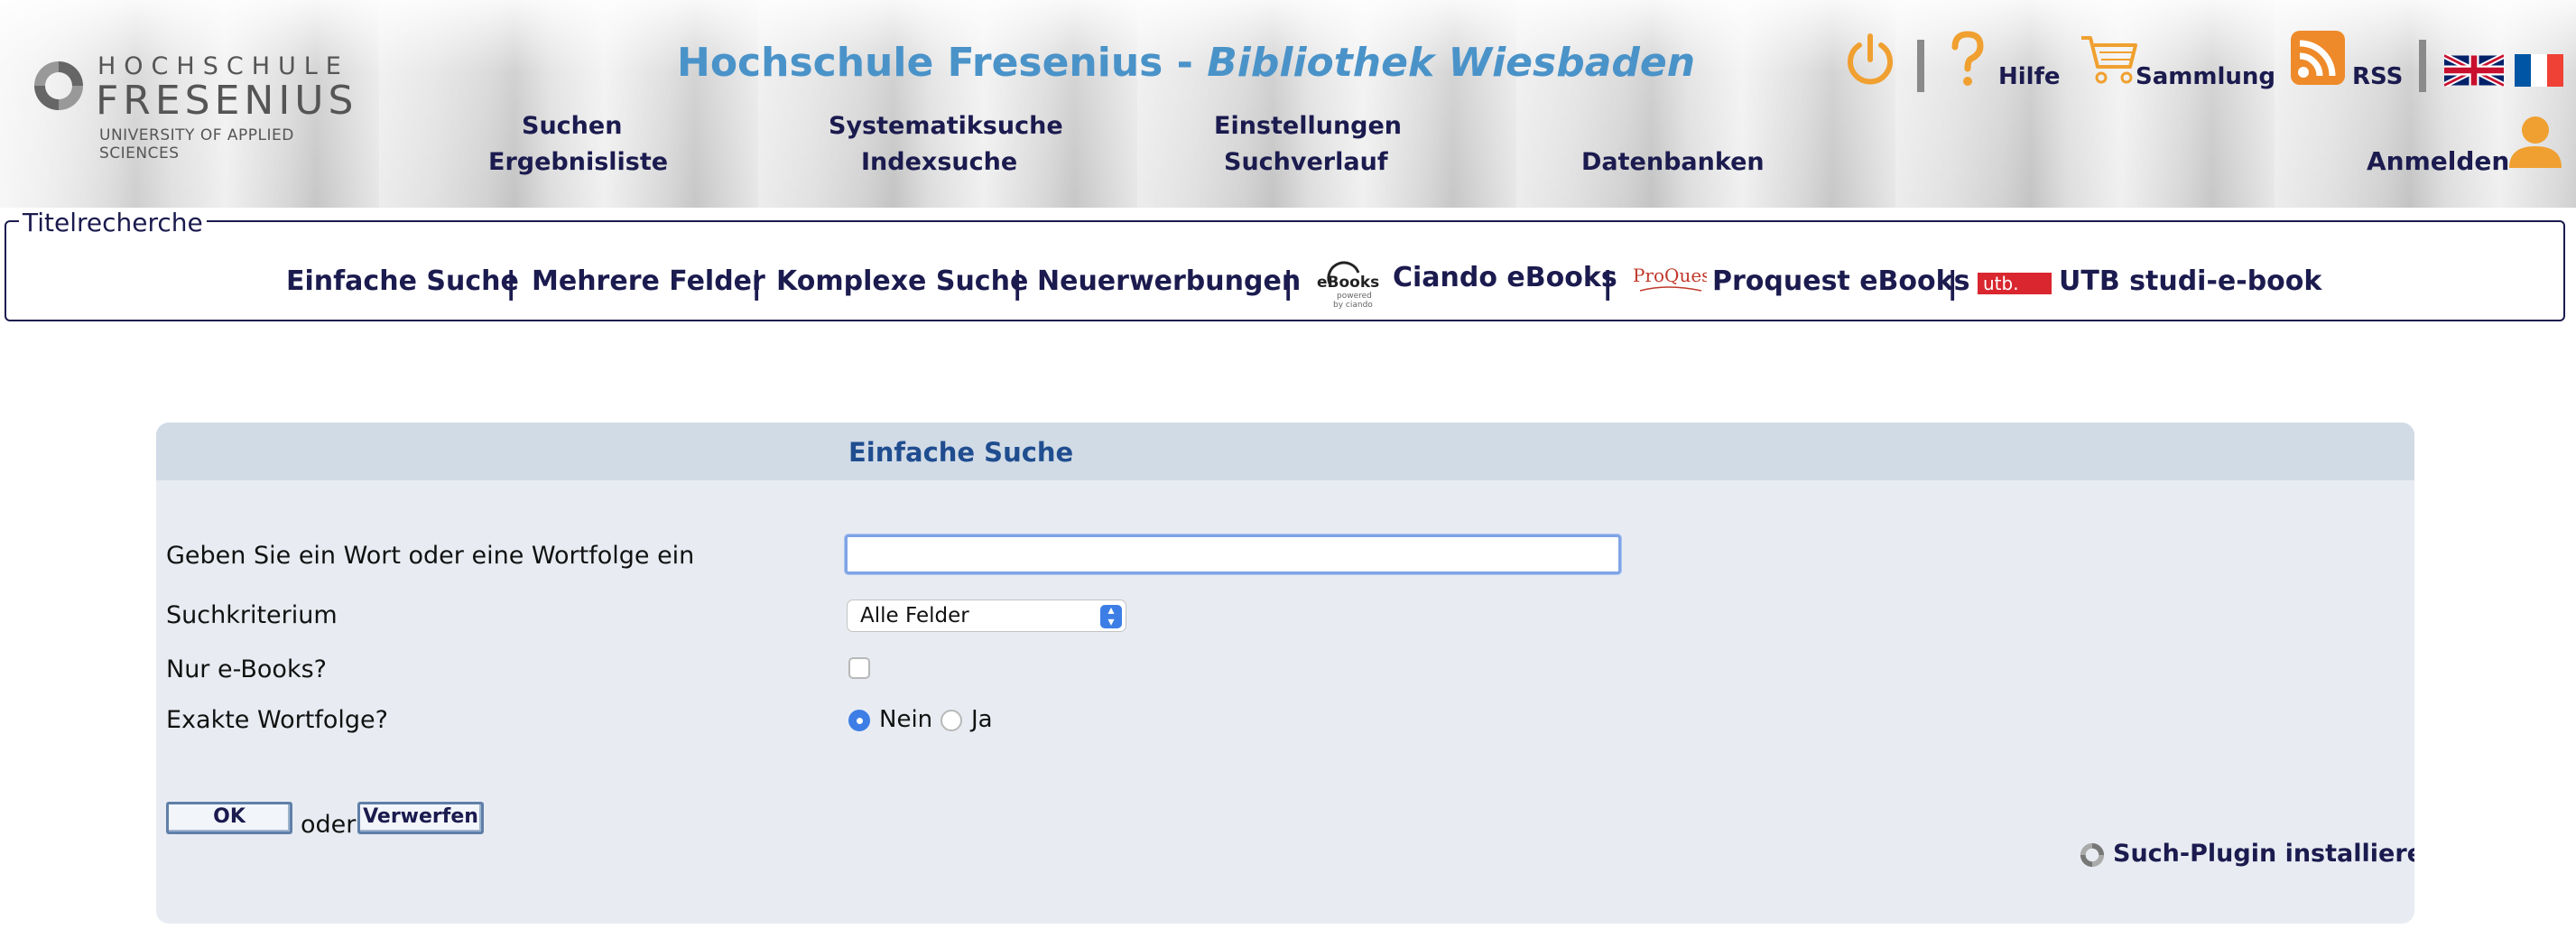 The width and height of the screenshot is (2576, 948). What do you see at coordinates (859, 668) in the screenshot?
I see `ebooks-only-checkbox` at bounding box center [859, 668].